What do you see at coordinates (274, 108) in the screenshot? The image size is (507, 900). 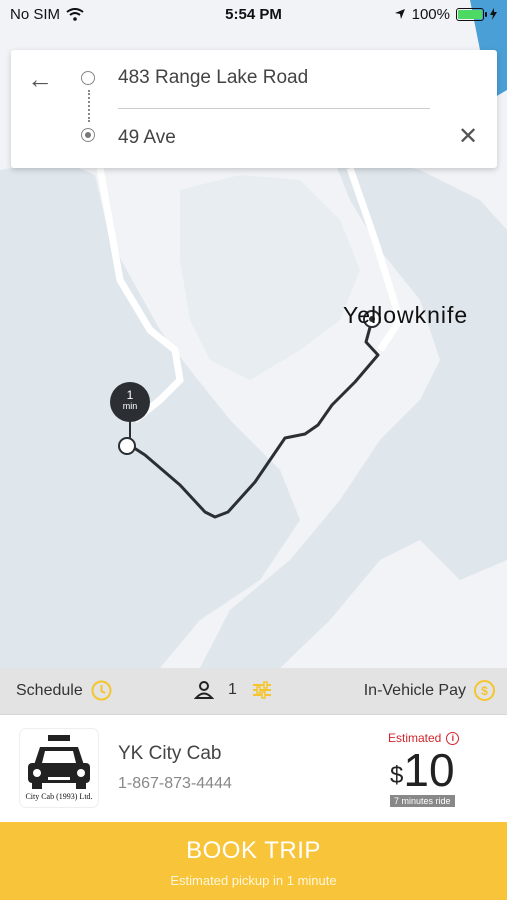 I see `divider` at bounding box center [274, 108].